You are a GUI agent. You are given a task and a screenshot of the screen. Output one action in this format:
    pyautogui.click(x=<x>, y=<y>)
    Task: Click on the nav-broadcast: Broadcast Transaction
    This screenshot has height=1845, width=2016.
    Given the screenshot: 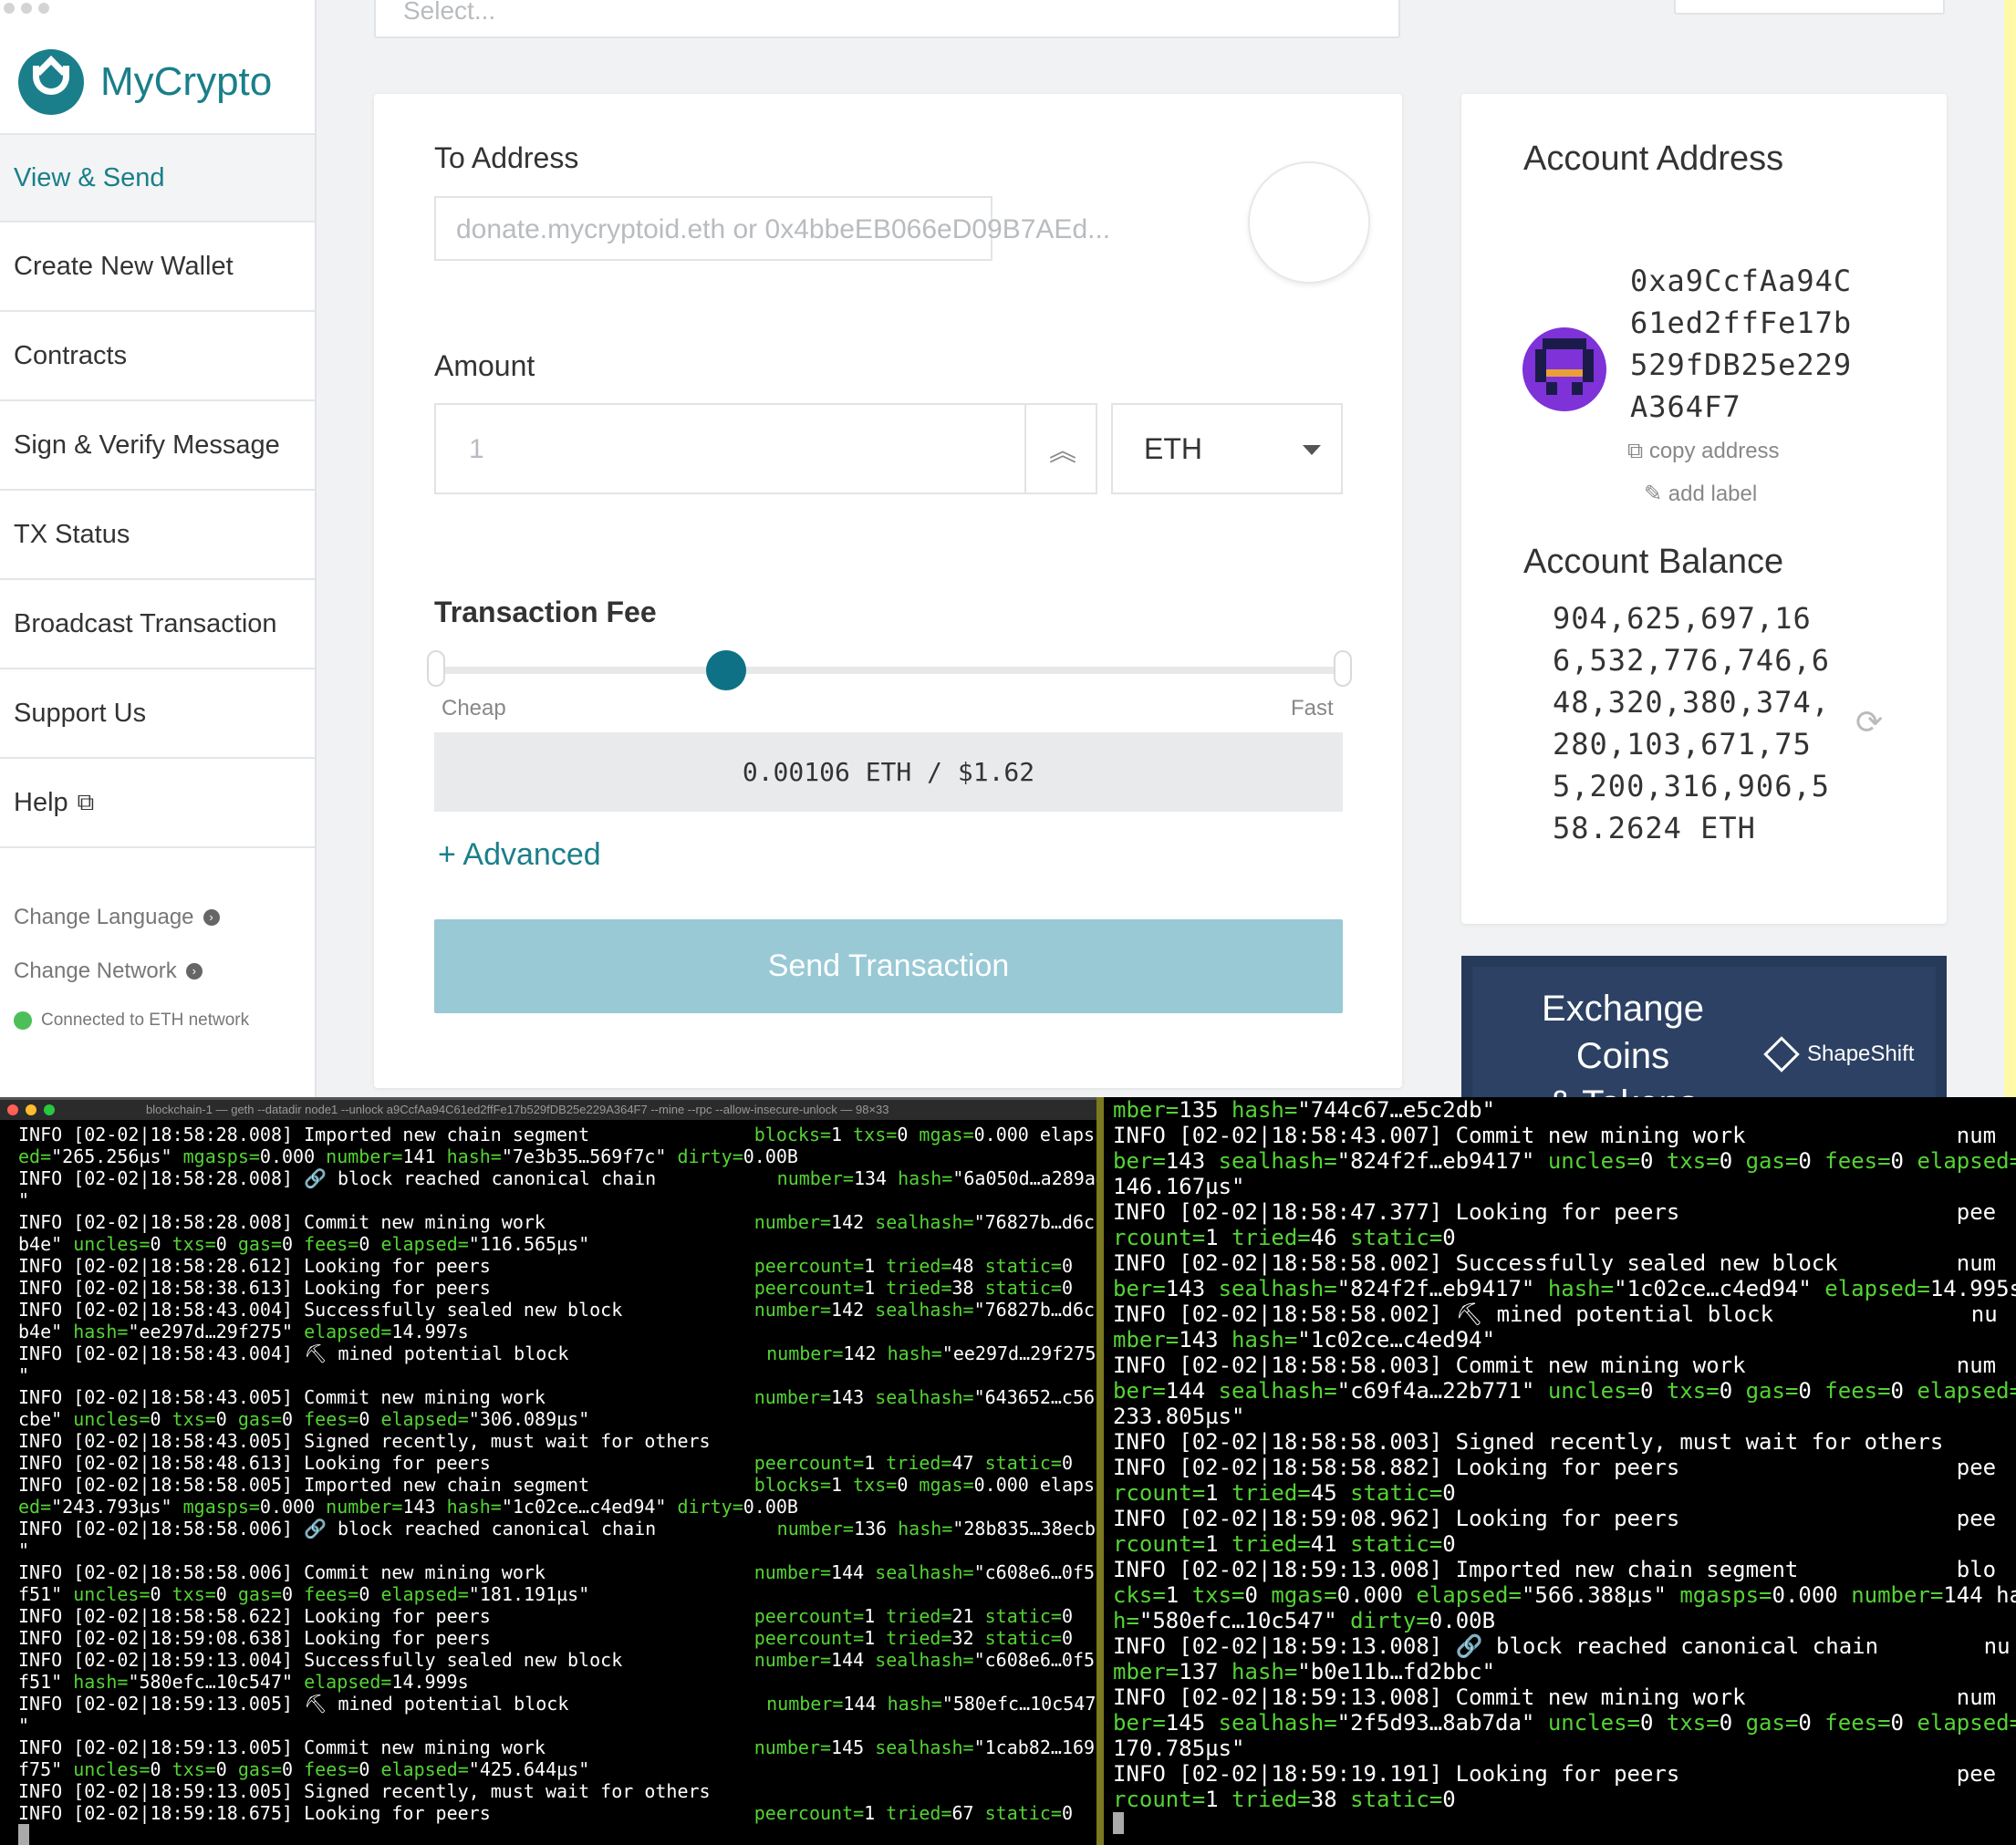 What is the action you would take?
    pyautogui.click(x=158, y=624)
    